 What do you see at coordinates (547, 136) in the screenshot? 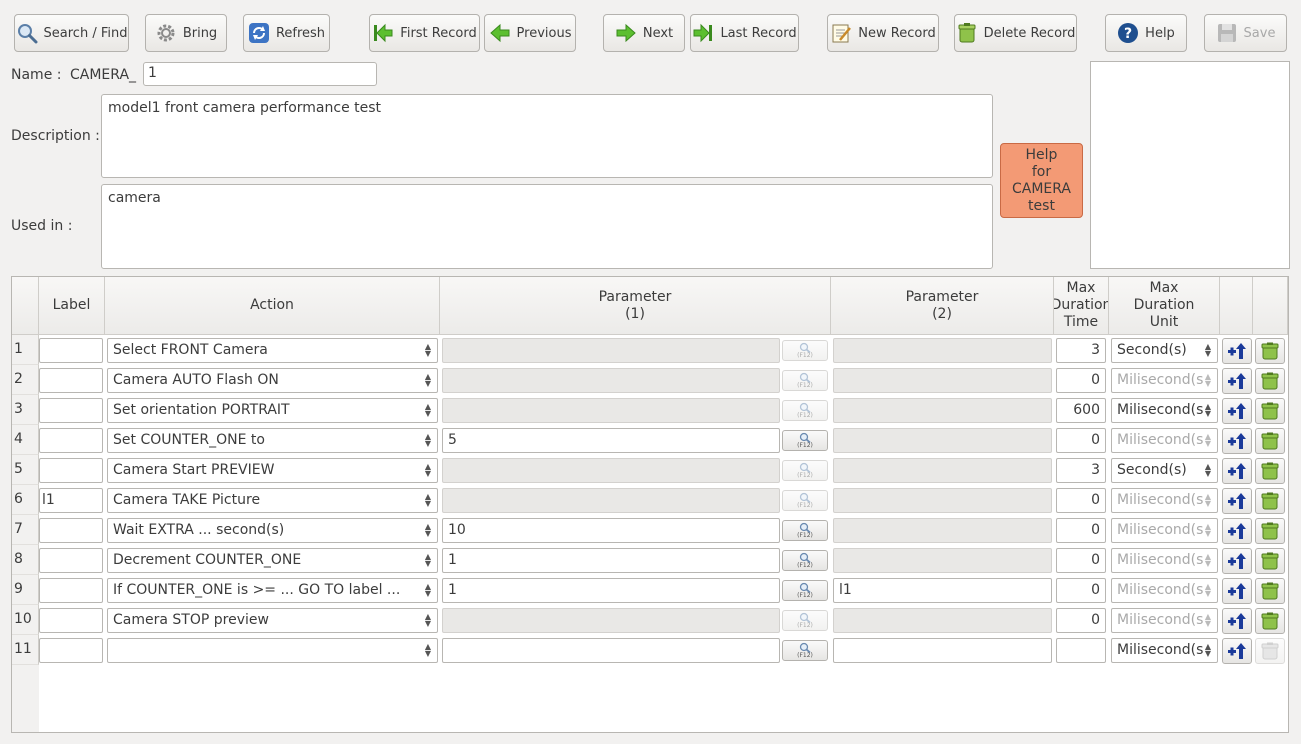
I see `description-textarea: model1 front camera performance test` at bounding box center [547, 136].